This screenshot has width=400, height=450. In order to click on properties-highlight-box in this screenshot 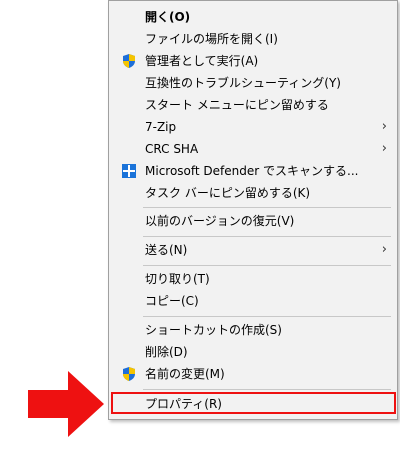, I will do `click(253, 403)`.